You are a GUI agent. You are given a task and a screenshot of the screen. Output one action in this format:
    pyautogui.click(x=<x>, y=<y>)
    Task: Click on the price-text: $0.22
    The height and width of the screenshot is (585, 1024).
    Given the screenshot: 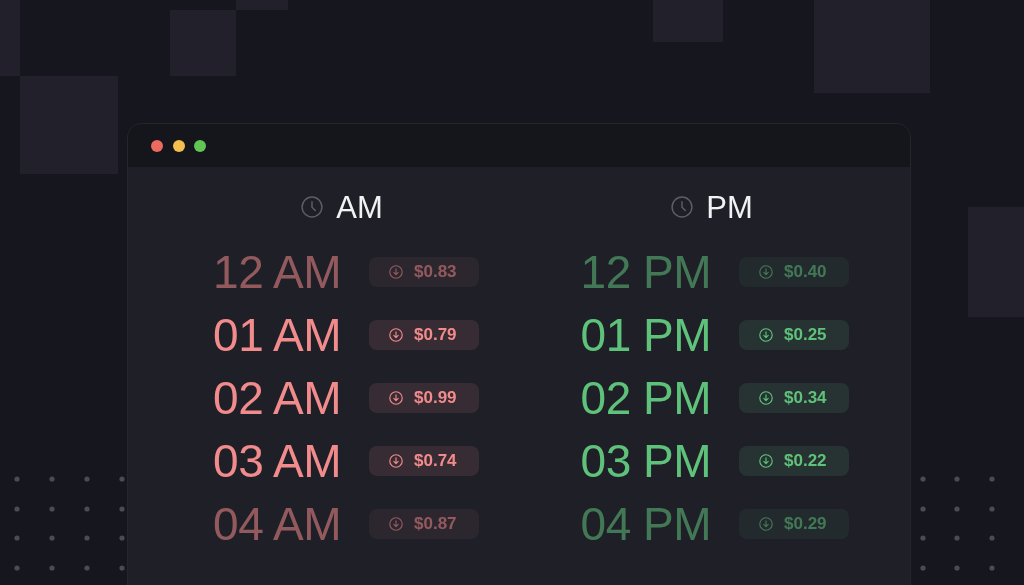 What is the action you would take?
    pyautogui.click(x=805, y=460)
    